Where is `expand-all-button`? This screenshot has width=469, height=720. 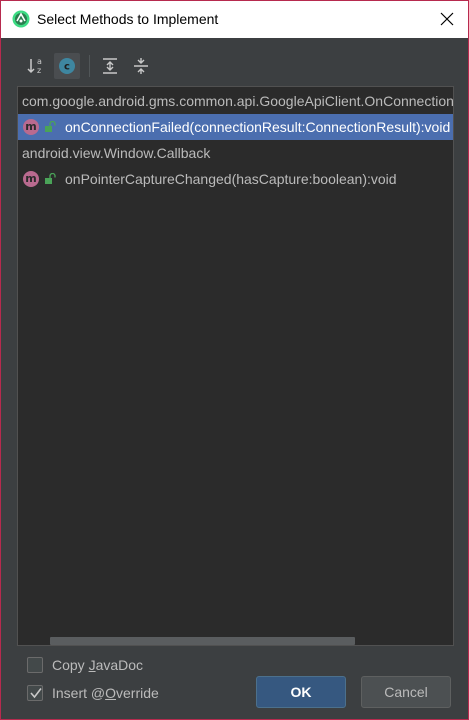
expand-all-button is located at coordinates (110, 66).